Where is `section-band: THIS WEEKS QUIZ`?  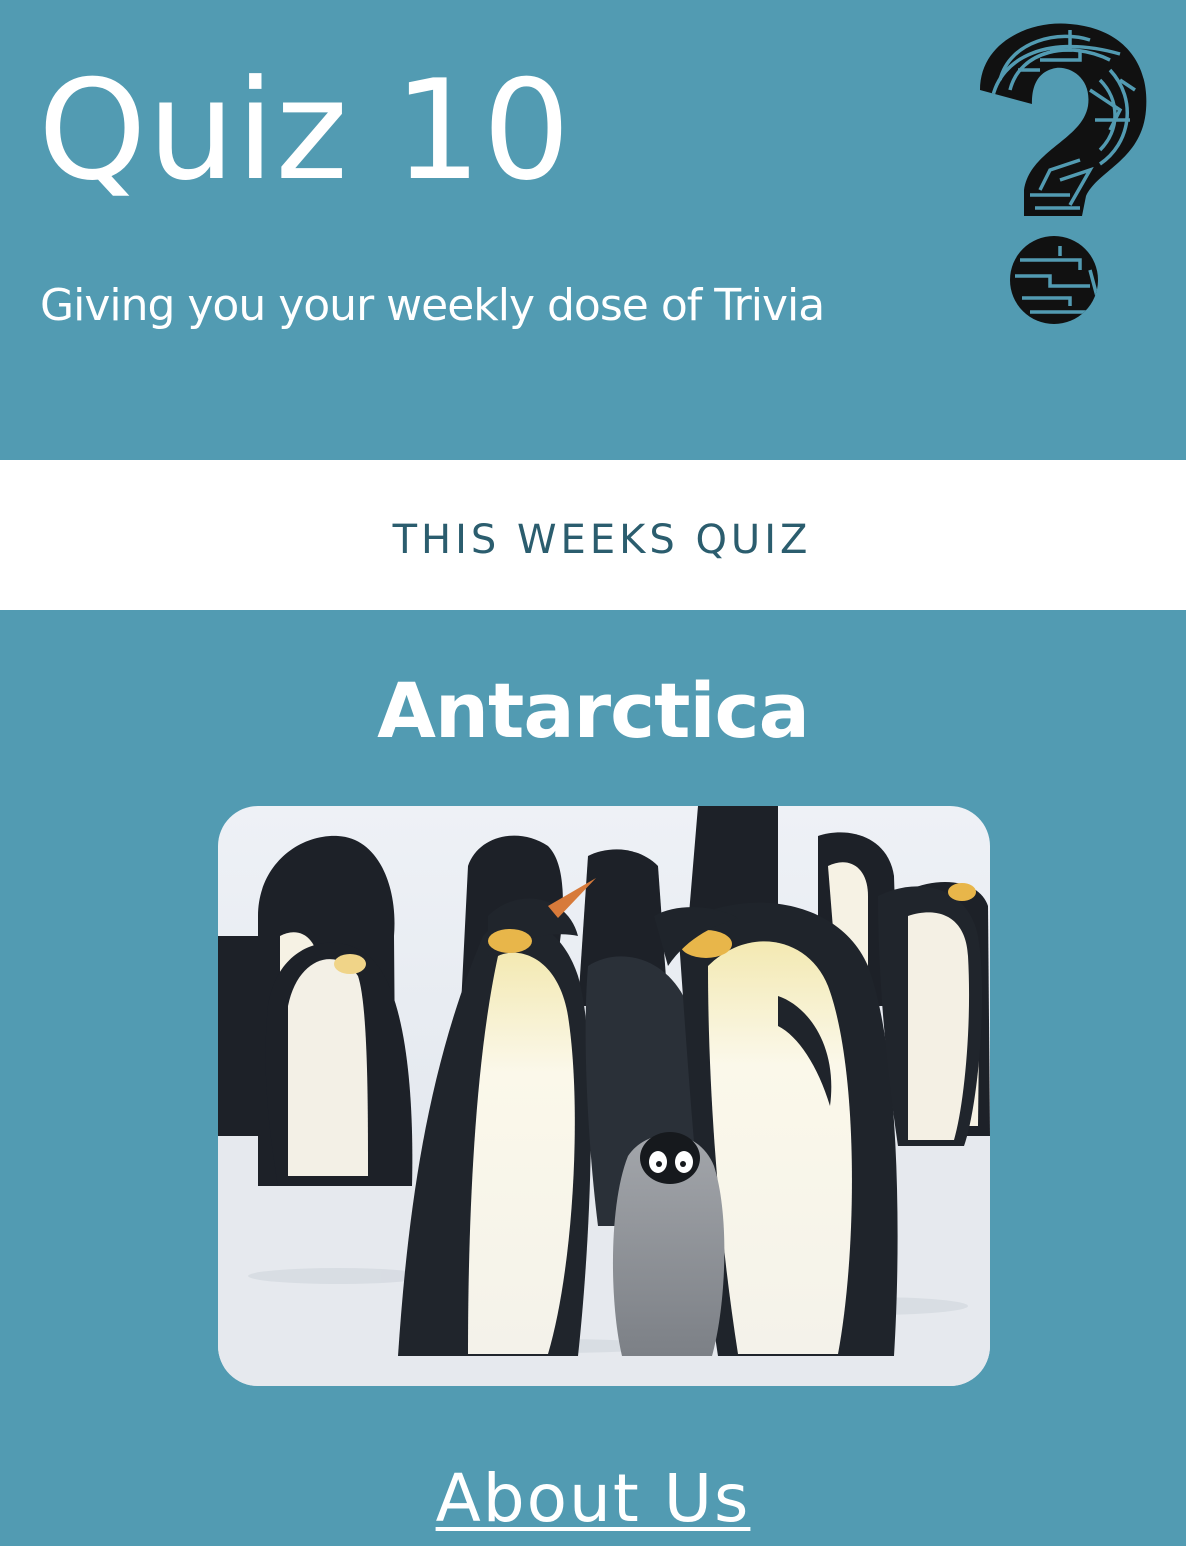
section-band: THIS WEEKS QUIZ is located at coordinates (593, 535).